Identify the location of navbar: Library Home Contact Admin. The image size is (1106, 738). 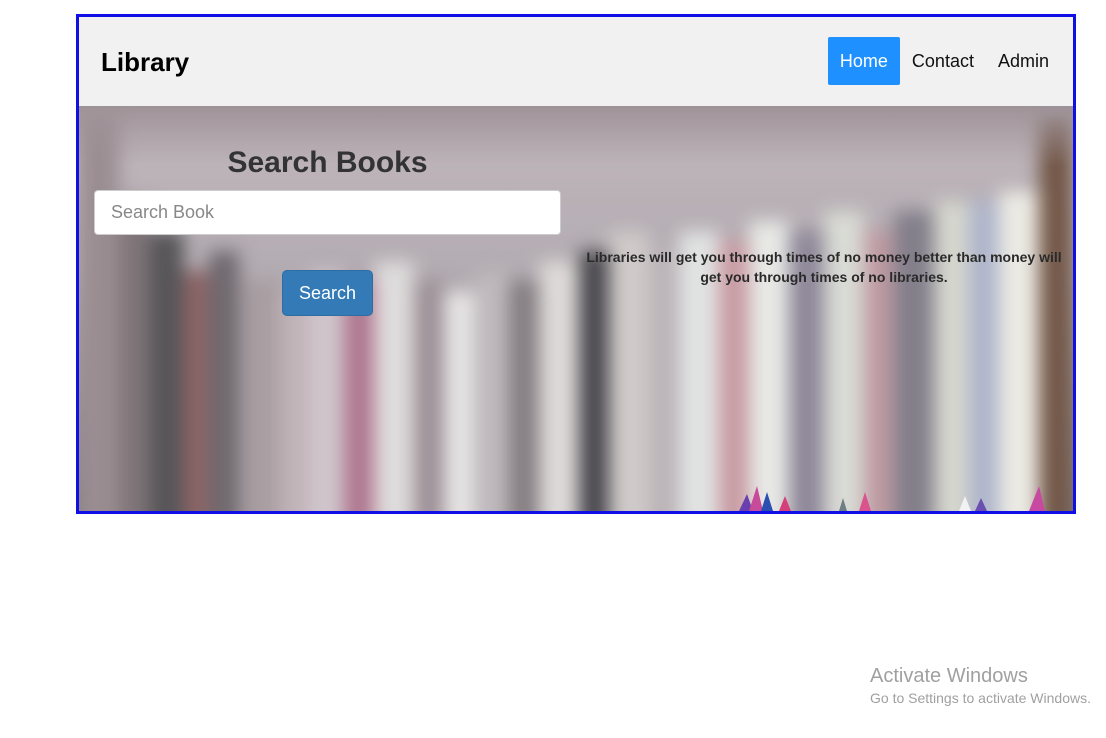
(576, 61).